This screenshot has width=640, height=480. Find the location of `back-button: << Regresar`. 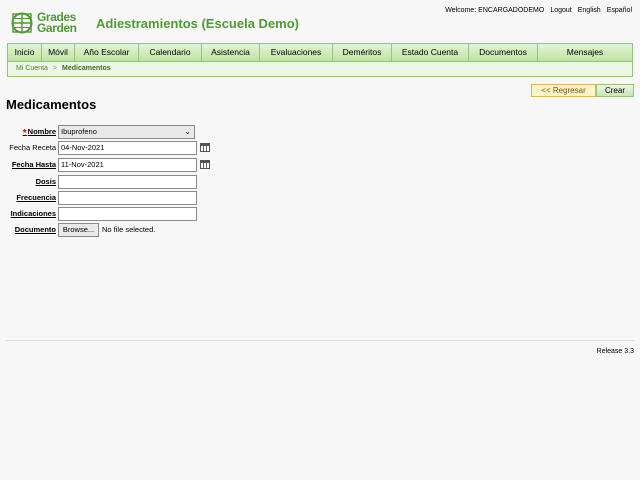

back-button: << Regresar is located at coordinates (563, 90).